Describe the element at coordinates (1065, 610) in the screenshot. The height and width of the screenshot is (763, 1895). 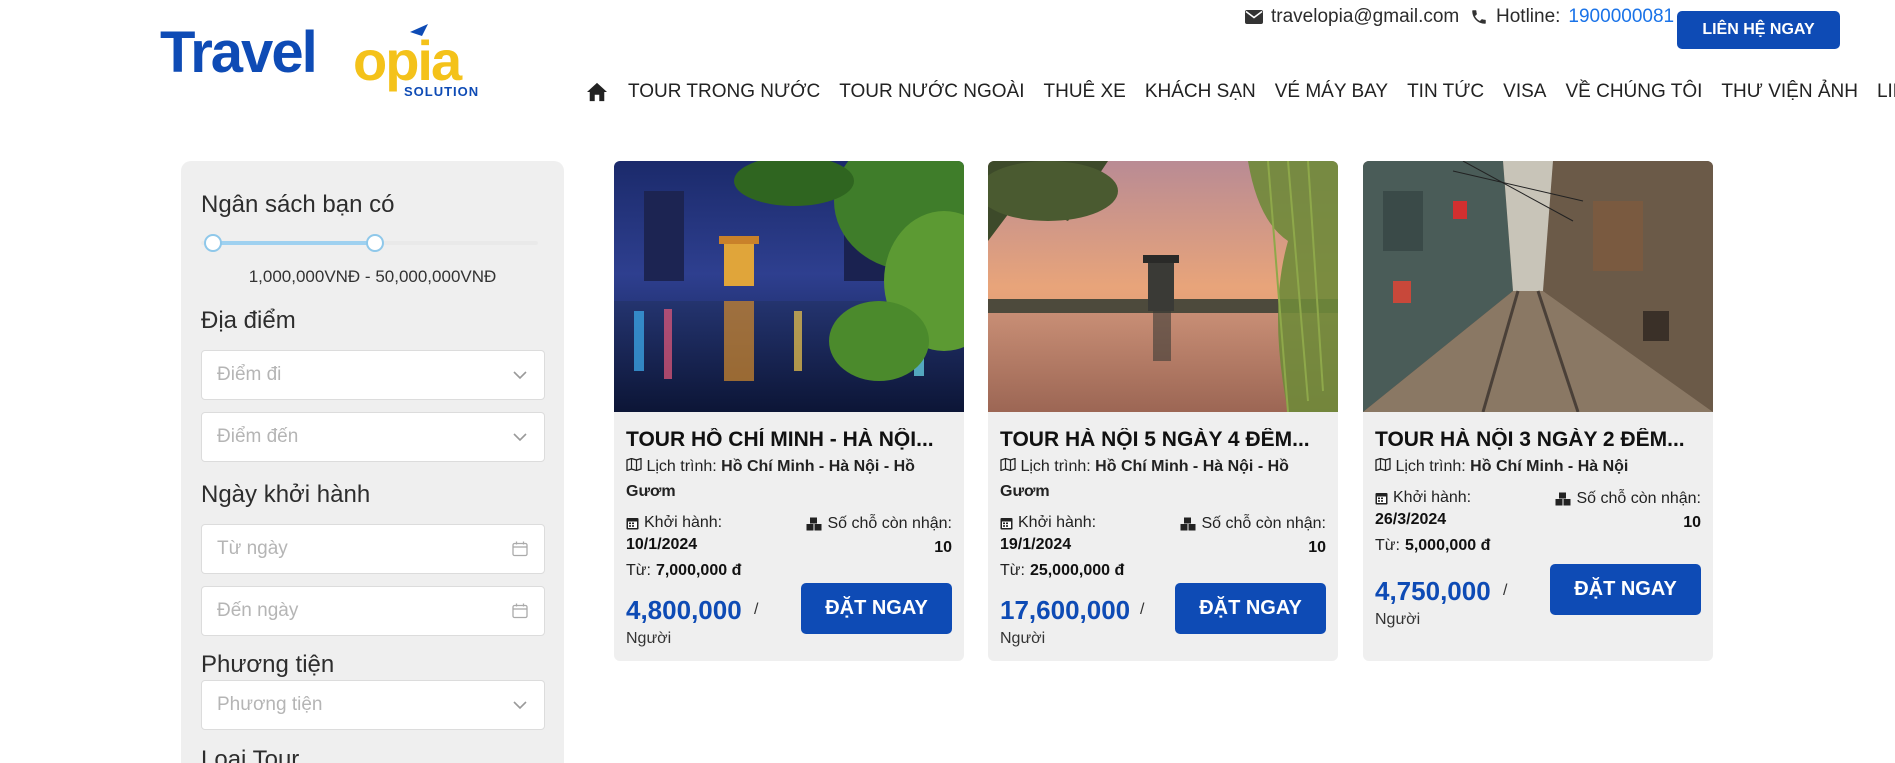
I see `tour-price: 17,600,000` at that location.